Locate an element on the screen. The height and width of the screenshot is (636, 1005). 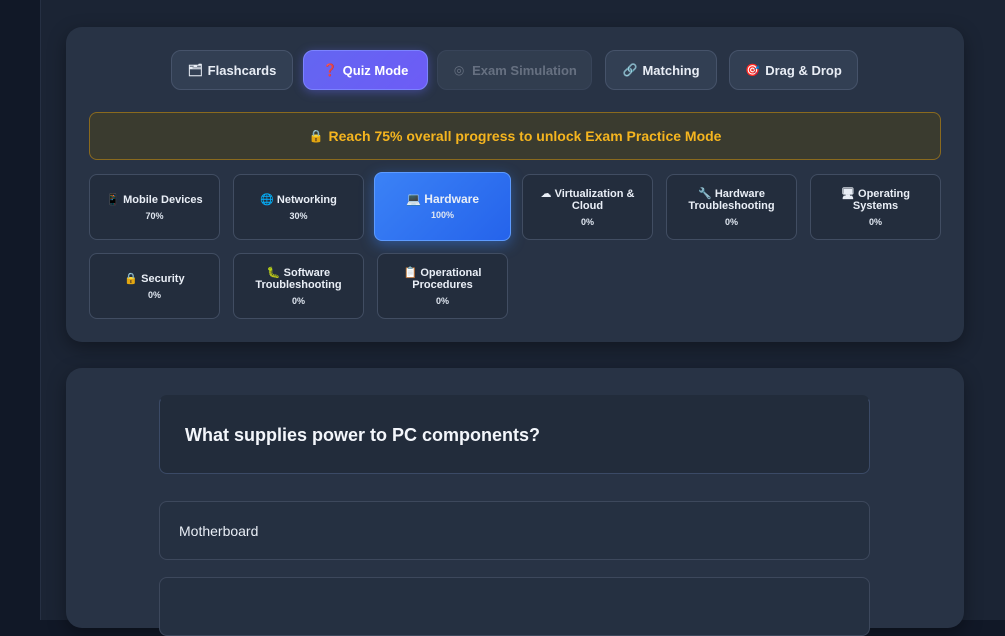
cloud-icon: ☁ is located at coordinates (546, 193).